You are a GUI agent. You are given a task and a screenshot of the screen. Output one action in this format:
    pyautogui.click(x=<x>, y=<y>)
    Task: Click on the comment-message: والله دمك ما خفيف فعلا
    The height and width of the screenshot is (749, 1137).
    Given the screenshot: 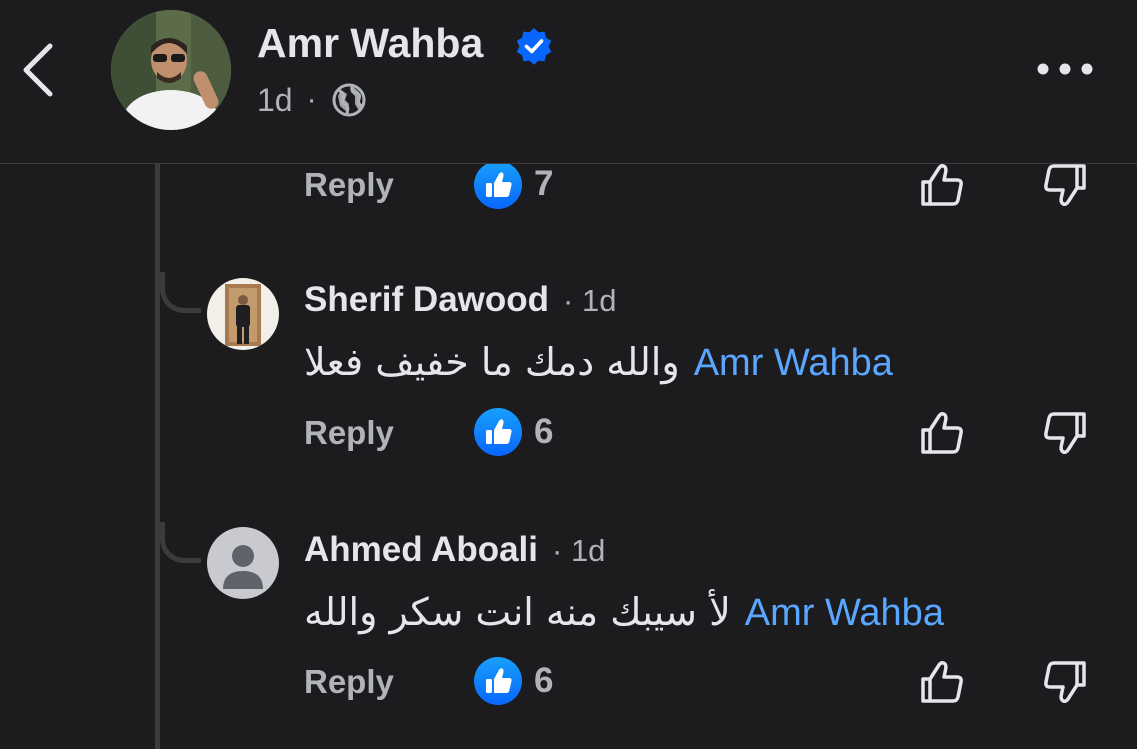 What is the action you would take?
    pyautogui.click(x=492, y=362)
    